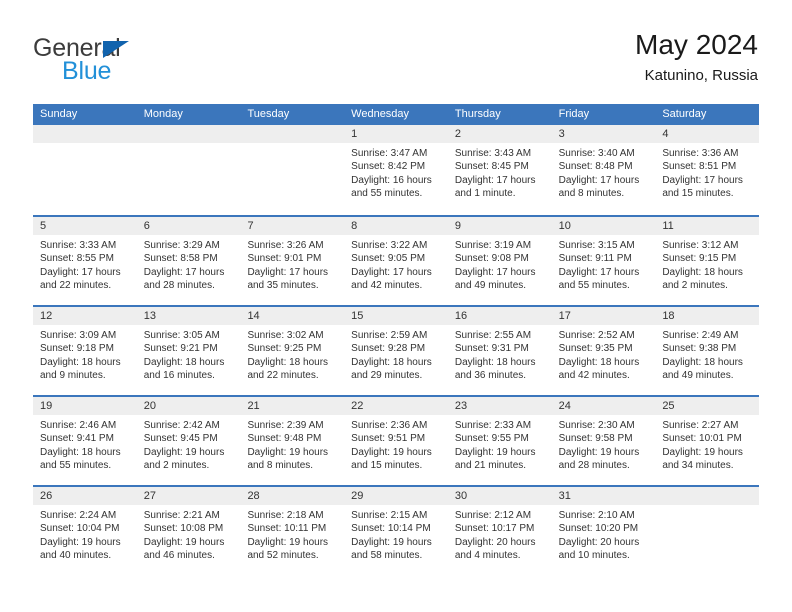 The height and width of the screenshot is (612, 792). What do you see at coordinates (143, 62) in the screenshot?
I see `general-blue-logo: General Blue` at bounding box center [143, 62].